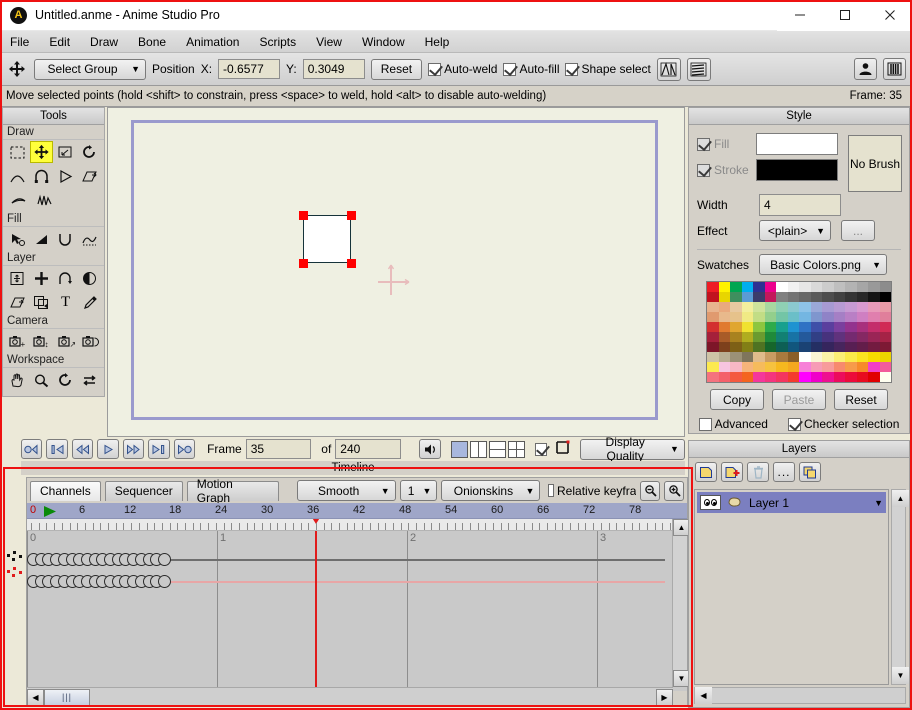 This screenshot has width=912, height=710. Describe the element at coordinates (346, 490) in the screenshot. I see `interpolation-dropdown: Smooth ▼` at that location.